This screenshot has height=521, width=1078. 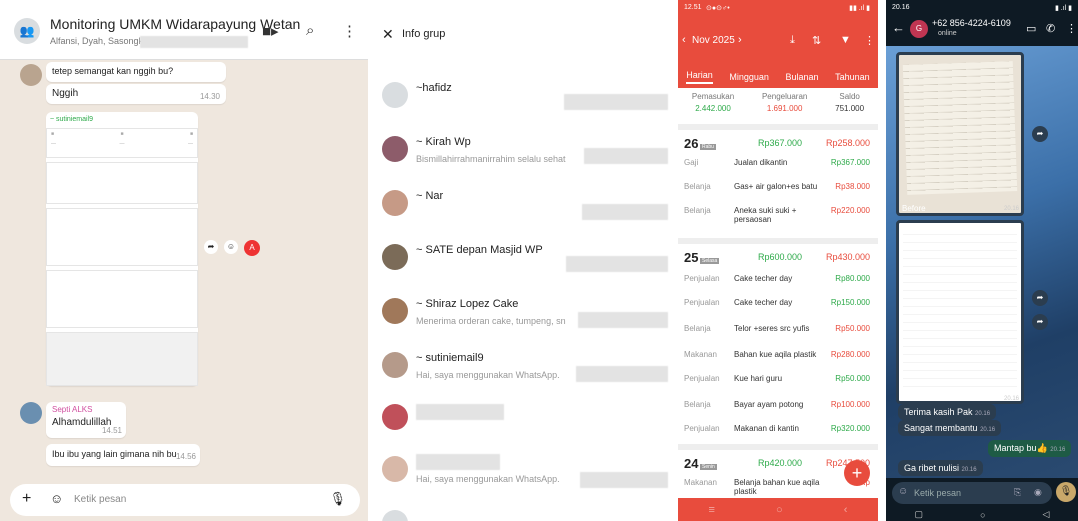 I want to click on status-time: 20.16, so click(x=901, y=7).